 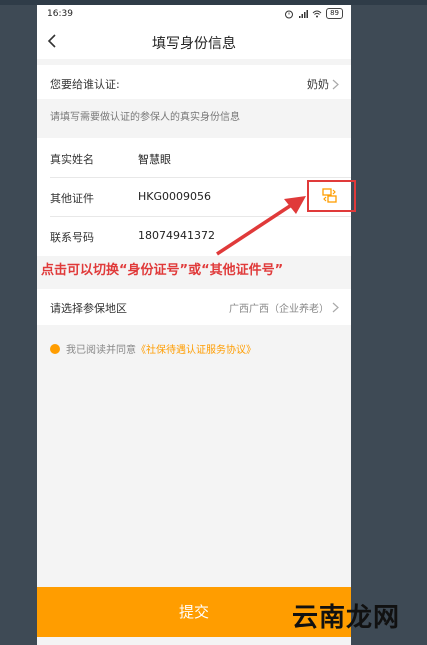 I want to click on wifi-icon, so click(x=317, y=13).